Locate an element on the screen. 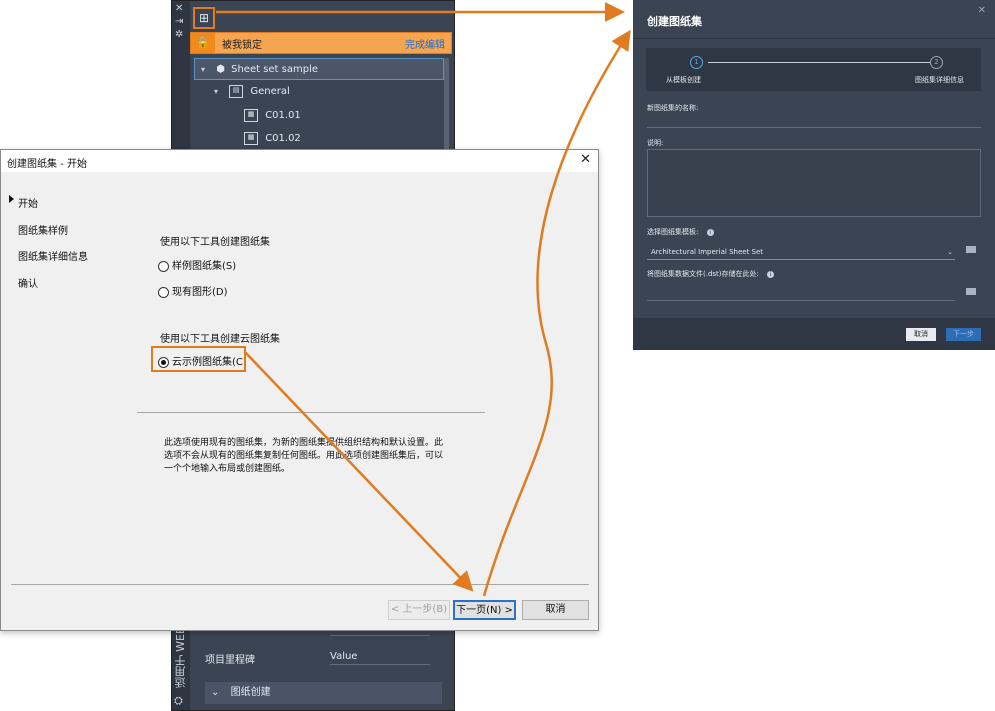 The height and width of the screenshot is (711, 995). step-2-indicator: 2 is located at coordinates (936, 62).